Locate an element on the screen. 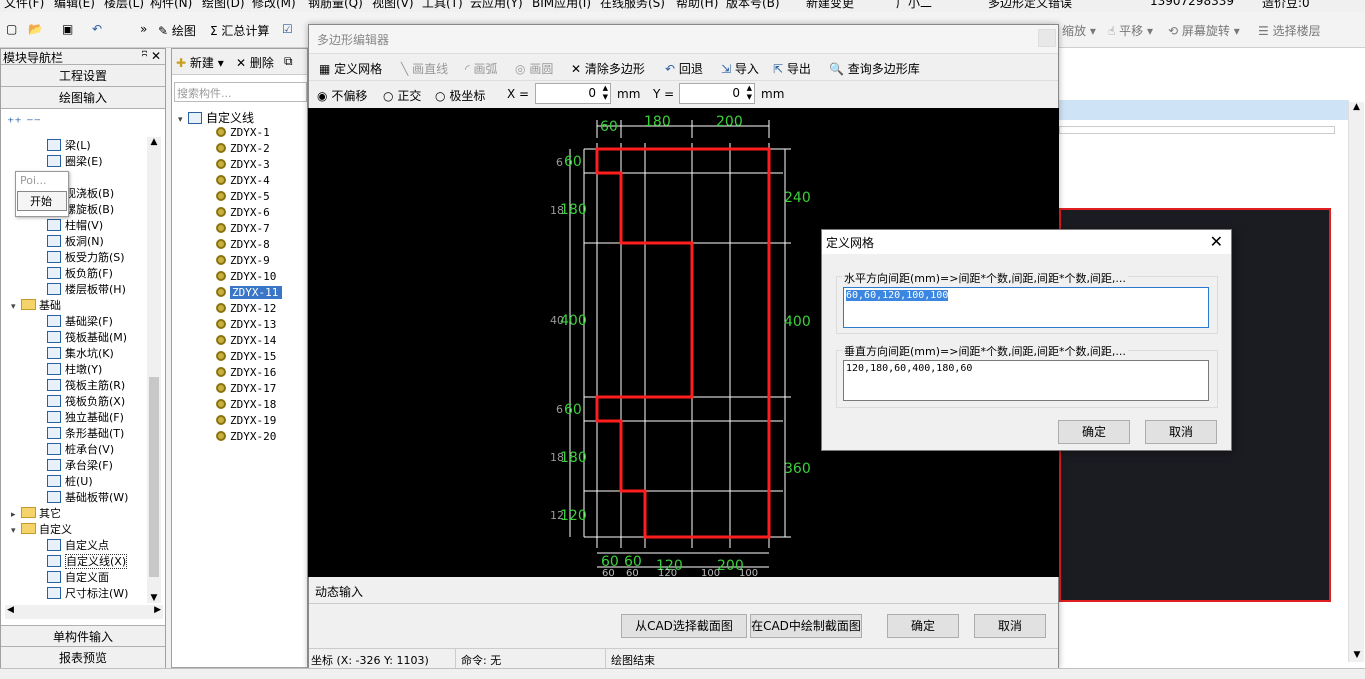 The height and width of the screenshot is (679, 1365). zoom-button: 缩放 ▾ is located at coordinates (1079, 30).